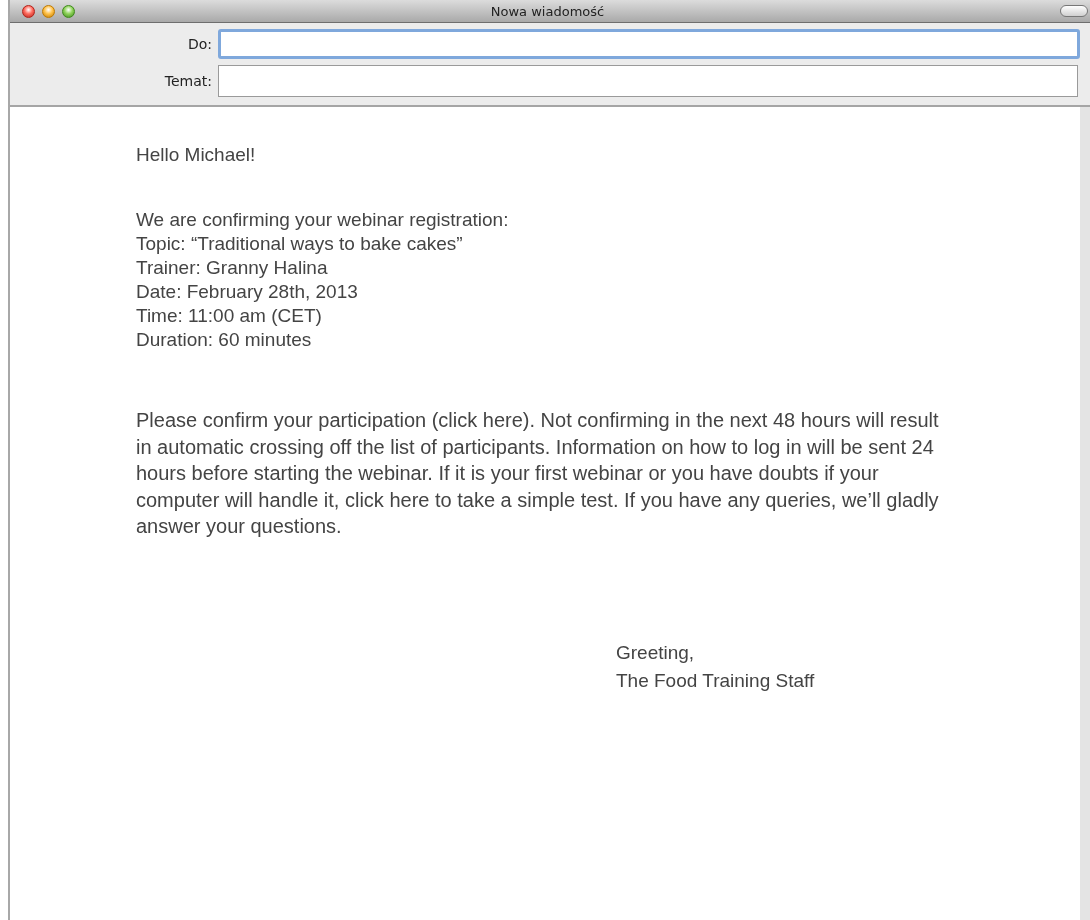 Image resolution: width=1090 pixels, height=920 pixels. Describe the element at coordinates (323, 220) in the screenshot. I see `detail-line: We are confirming your webinar registration:` at that location.